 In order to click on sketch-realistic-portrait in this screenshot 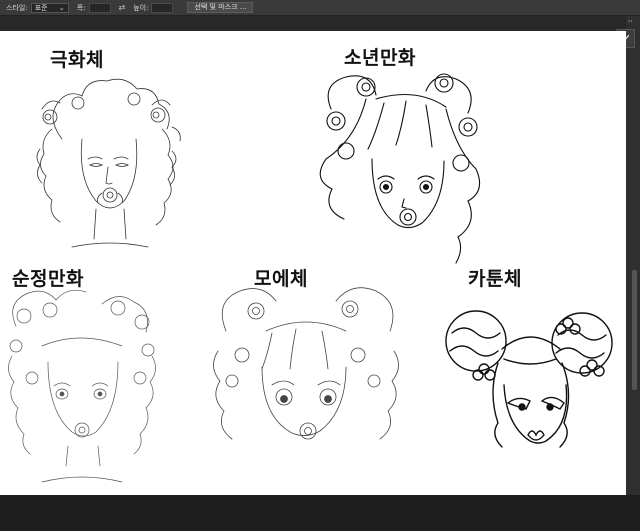, I will do `click(104, 159)`.